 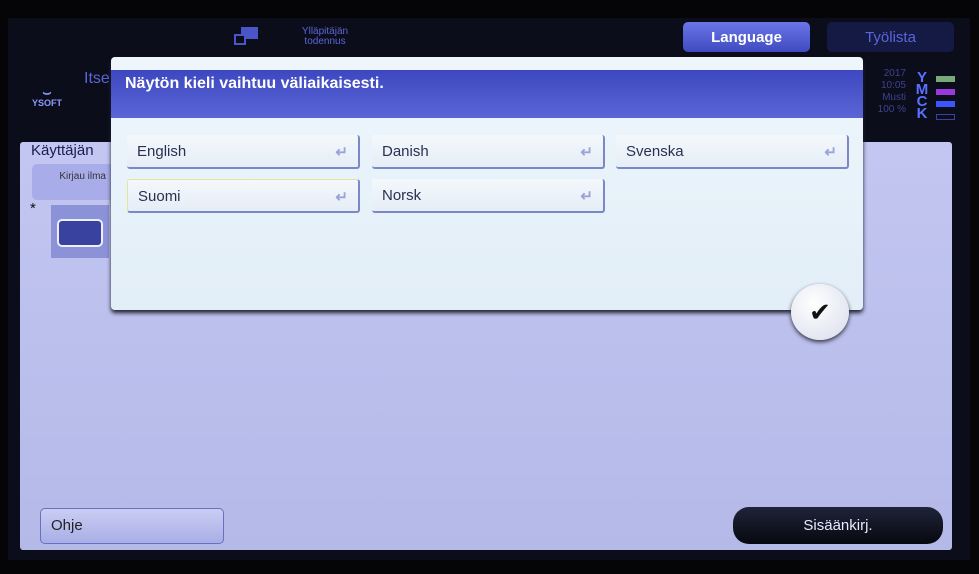 What do you see at coordinates (746, 37) in the screenshot?
I see `tab-language: Language` at bounding box center [746, 37].